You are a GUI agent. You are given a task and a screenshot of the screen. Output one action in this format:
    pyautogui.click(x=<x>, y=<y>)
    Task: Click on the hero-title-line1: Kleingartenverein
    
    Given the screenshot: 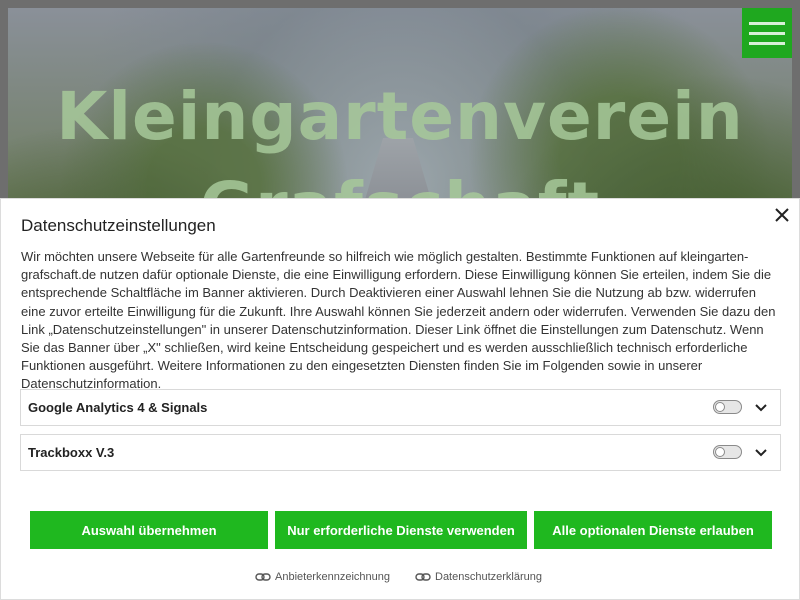 What is the action you would take?
    pyautogui.click(x=400, y=116)
    